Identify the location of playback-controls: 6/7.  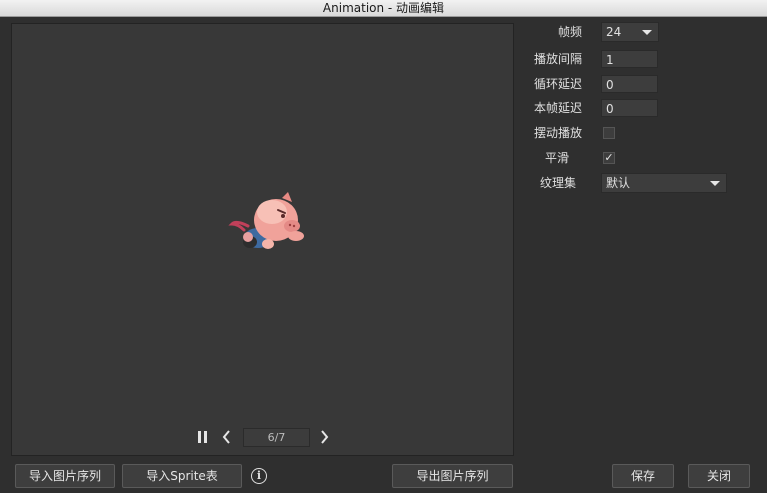
(262, 437).